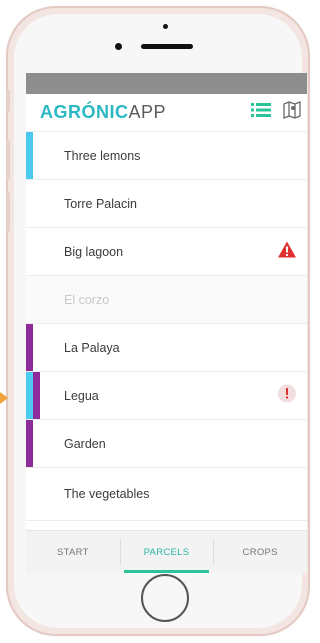  Describe the element at coordinates (166, 156) in the screenshot. I see `list-item-three-lemons: Three lemons` at that location.